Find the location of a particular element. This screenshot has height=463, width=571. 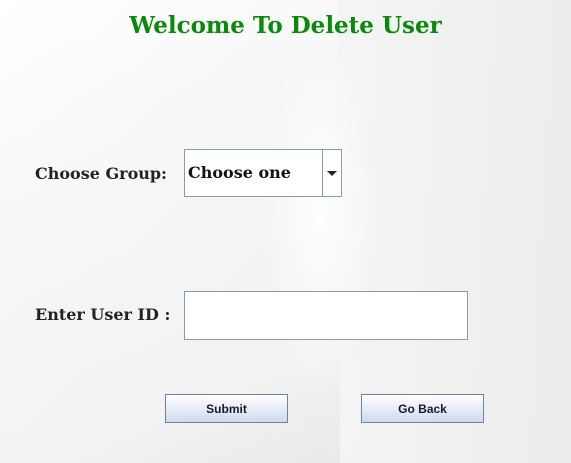

page-title: Welcome To Delete User is located at coordinates (285, 25).